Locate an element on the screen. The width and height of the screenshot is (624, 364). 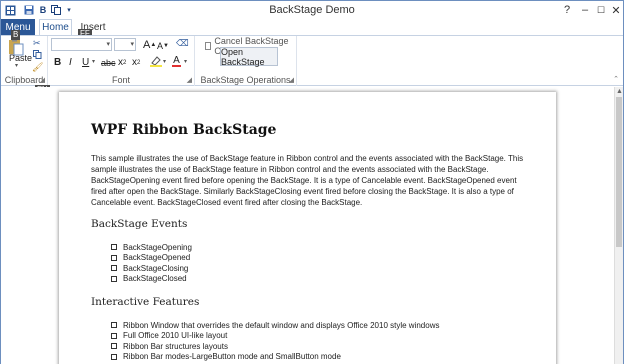
tab-home: Home is located at coordinates (55, 27).